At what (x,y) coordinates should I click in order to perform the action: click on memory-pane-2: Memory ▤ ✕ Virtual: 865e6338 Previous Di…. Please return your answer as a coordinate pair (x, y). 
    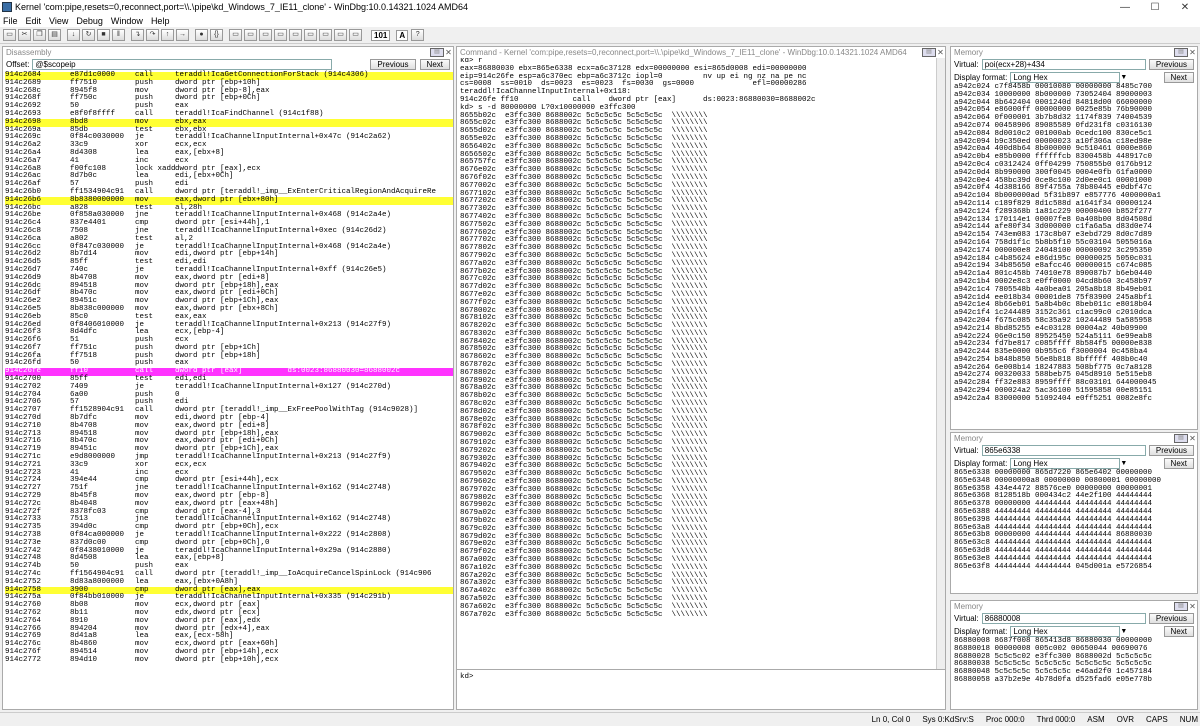
    Looking at the image, I should click on (1074, 513).